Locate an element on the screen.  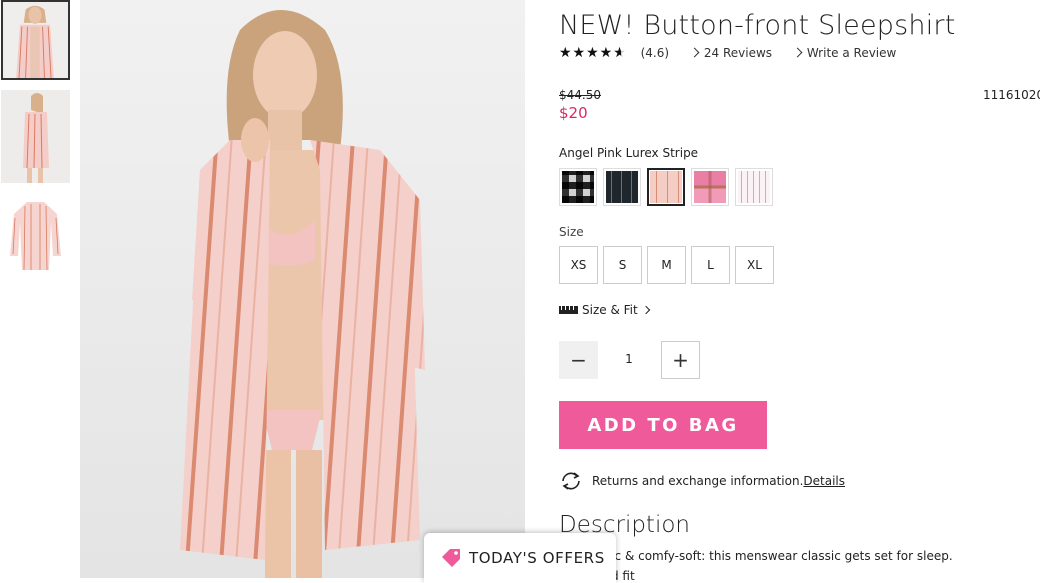
size-m-button: M is located at coordinates (666, 265).